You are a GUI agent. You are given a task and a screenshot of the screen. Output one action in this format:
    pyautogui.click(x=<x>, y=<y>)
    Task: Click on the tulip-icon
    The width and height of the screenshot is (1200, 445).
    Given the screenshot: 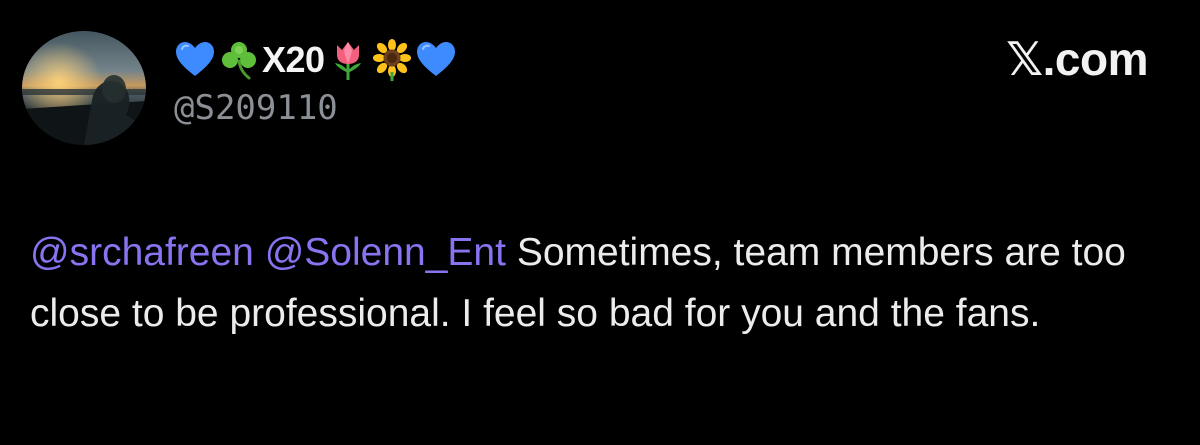 What is the action you would take?
    pyautogui.click(x=348, y=60)
    